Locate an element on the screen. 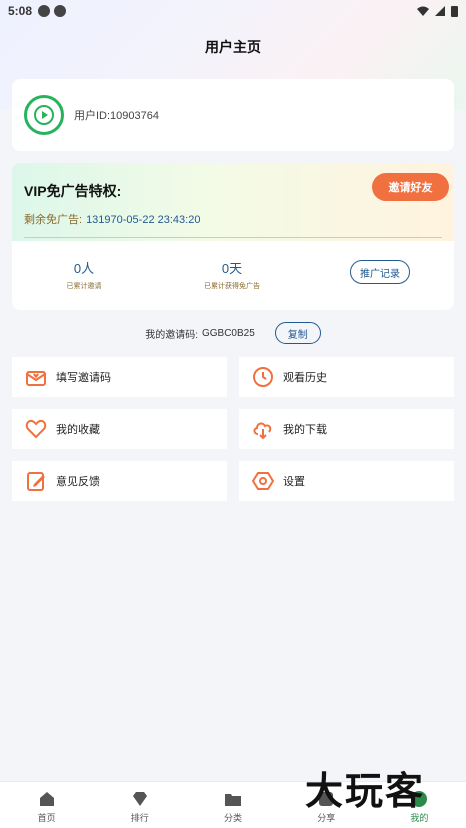  edit-icon is located at coordinates (36, 481).